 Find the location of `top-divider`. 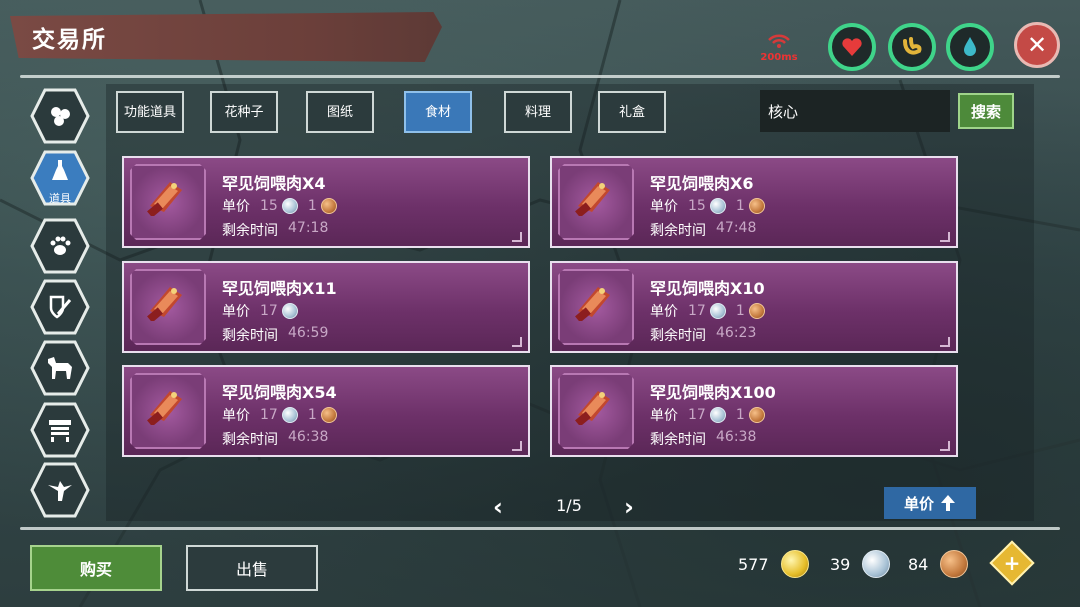

top-divider is located at coordinates (540, 76).